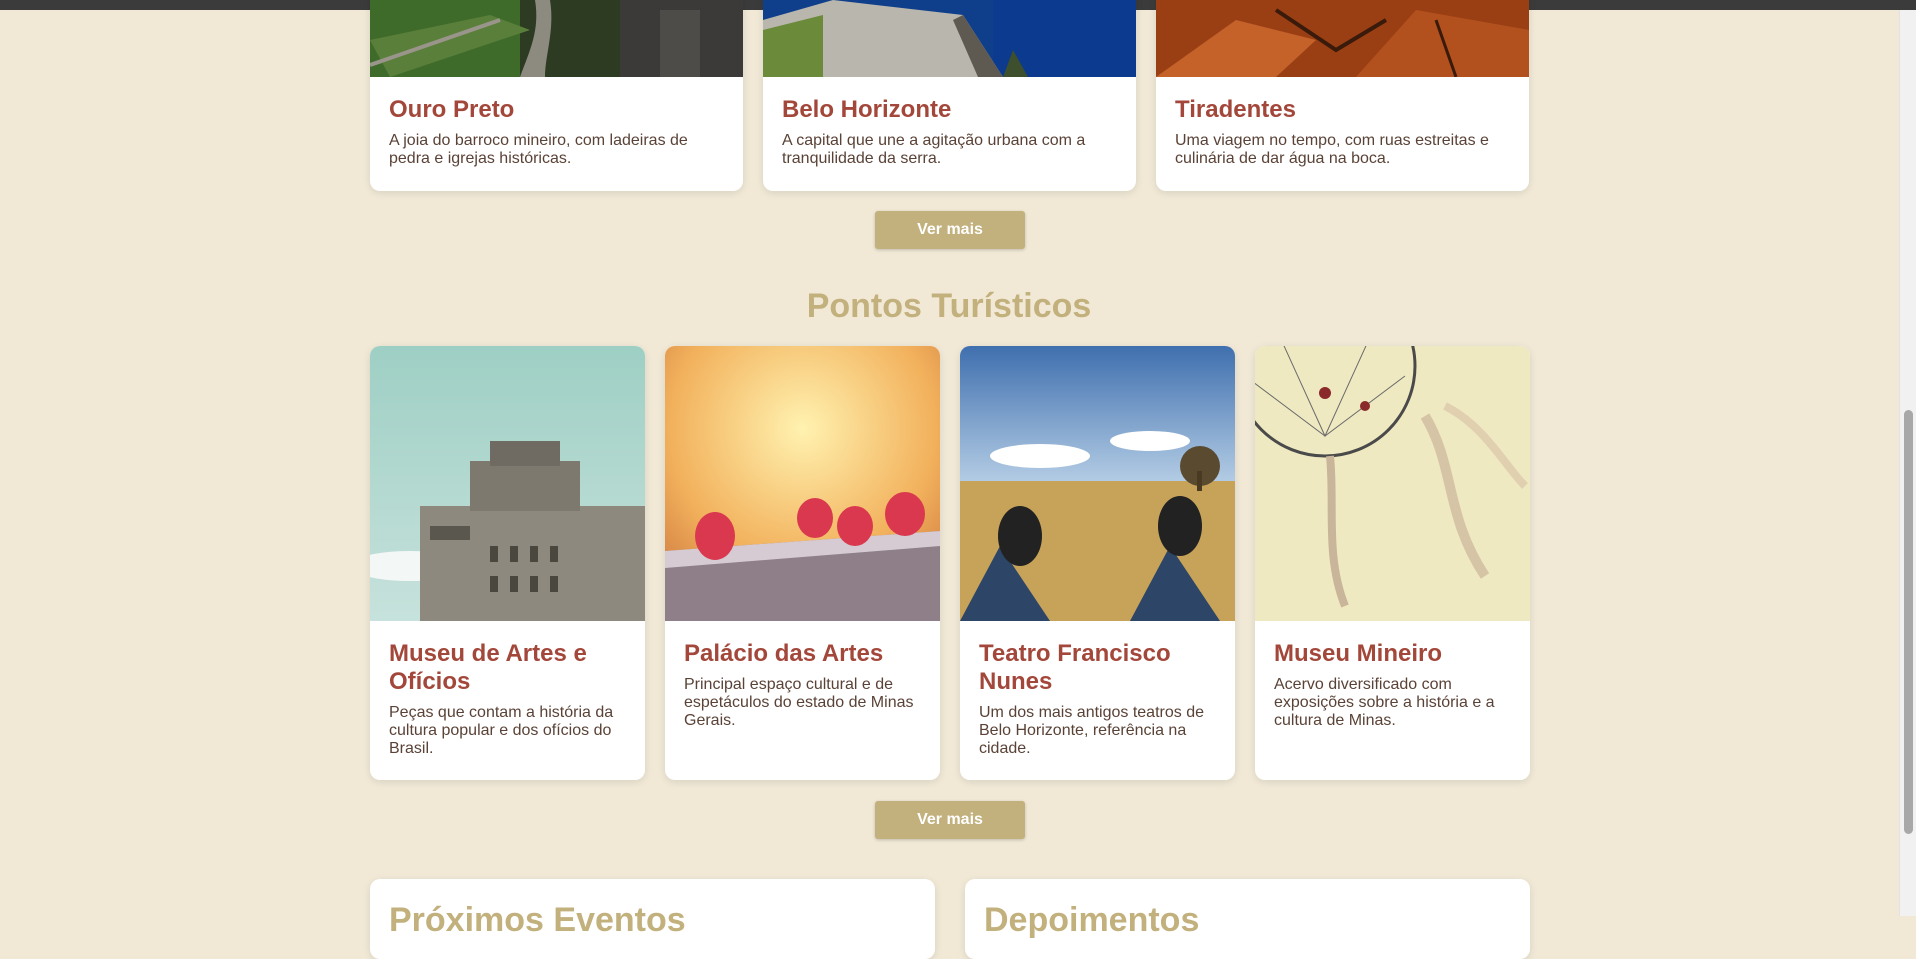 Image resolution: width=1916 pixels, height=959 pixels. What do you see at coordinates (1235, 109) in the screenshot?
I see `city-title: Tiradentes` at bounding box center [1235, 109].